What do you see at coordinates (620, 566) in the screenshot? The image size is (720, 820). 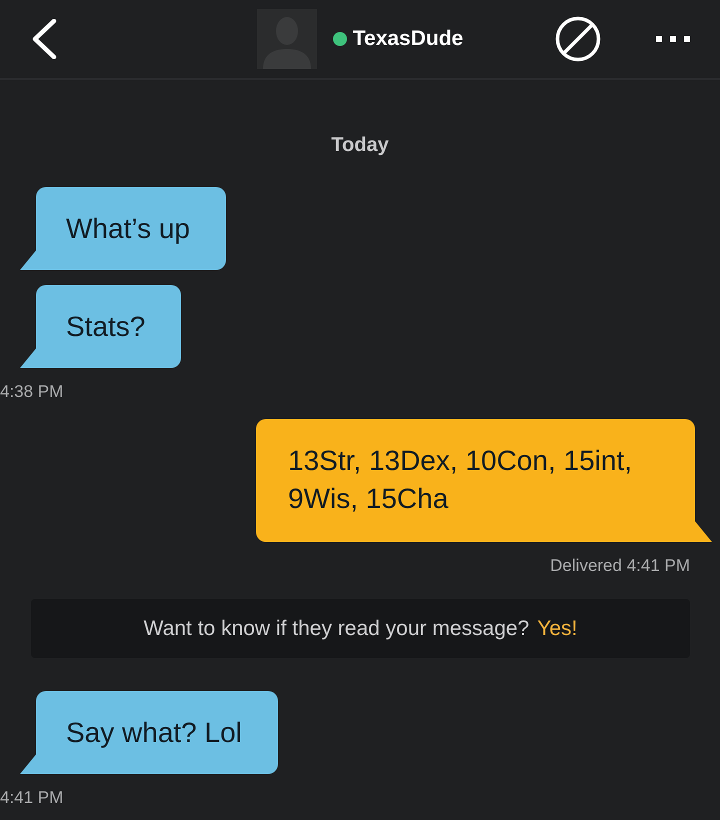 I see `delivery-status: Delivered 4:41 PM` at bounding box center [620, 566].